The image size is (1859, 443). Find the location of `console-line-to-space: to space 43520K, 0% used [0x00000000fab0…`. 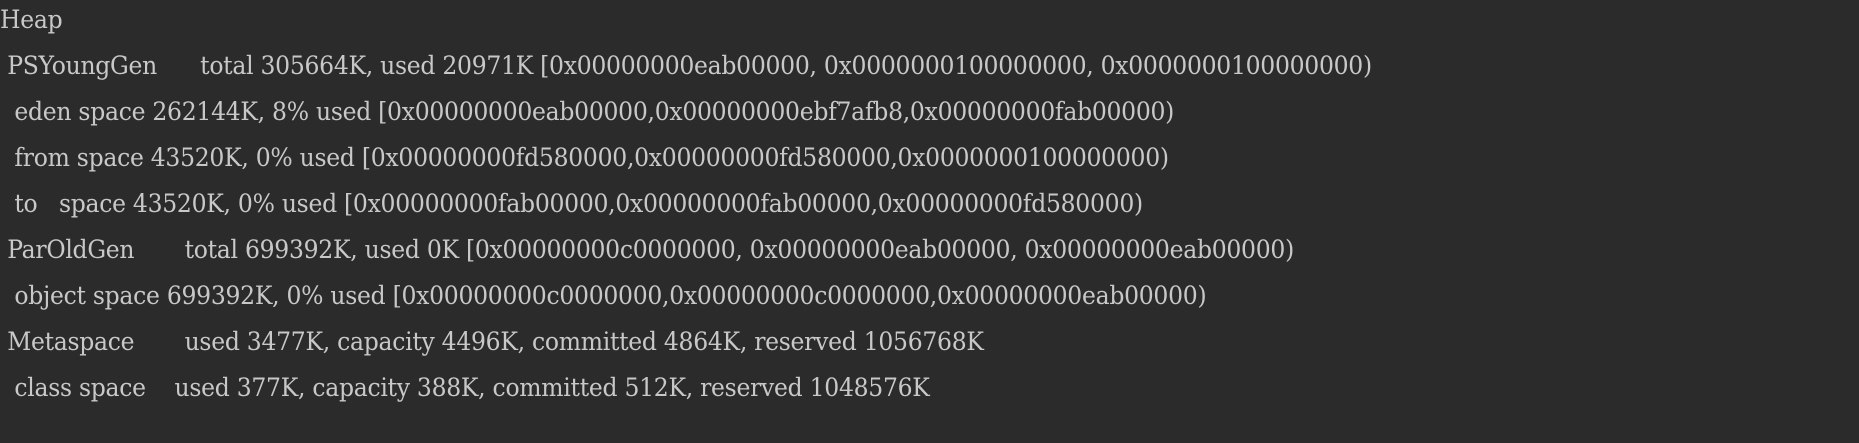

console-line-to-space: to space 43520K, 0% used [0x00000000fab0… is located at coordinates (571, 203).